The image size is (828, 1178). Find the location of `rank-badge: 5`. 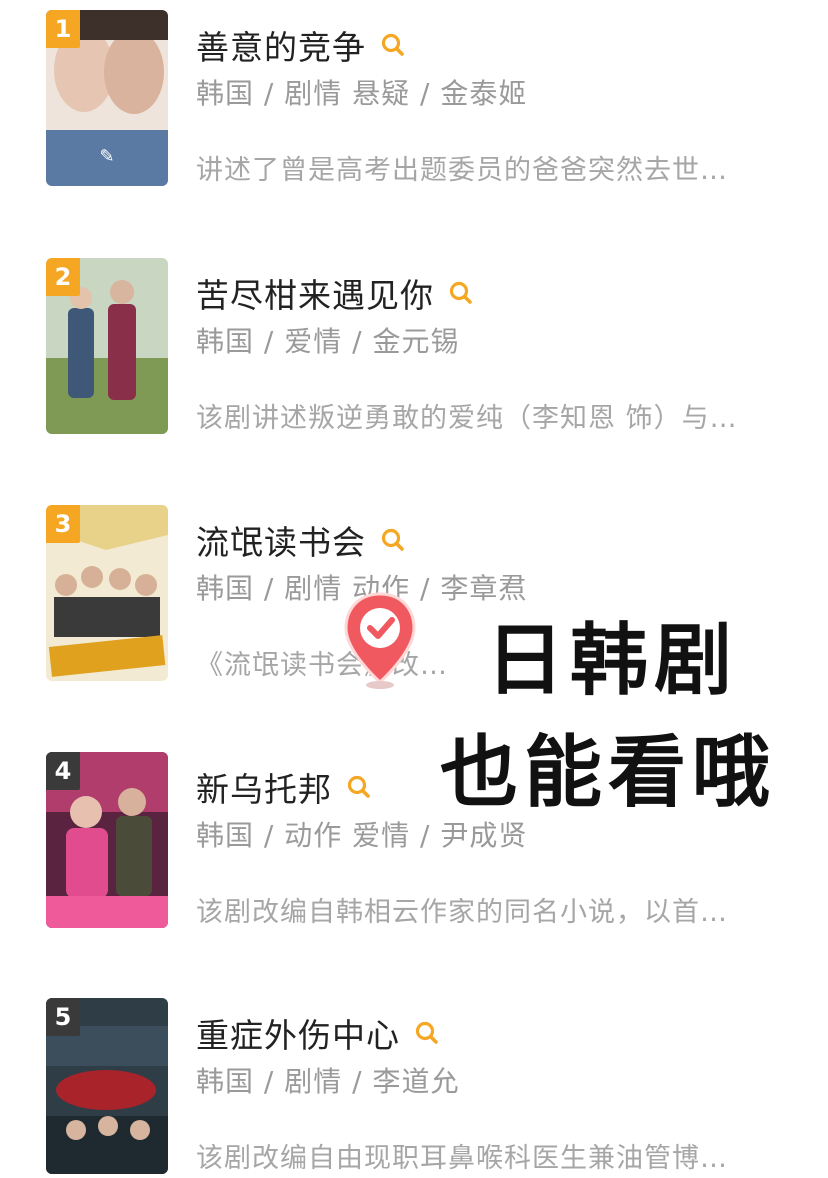

rank-badge: 5 is located at coordinates (63, 1017).